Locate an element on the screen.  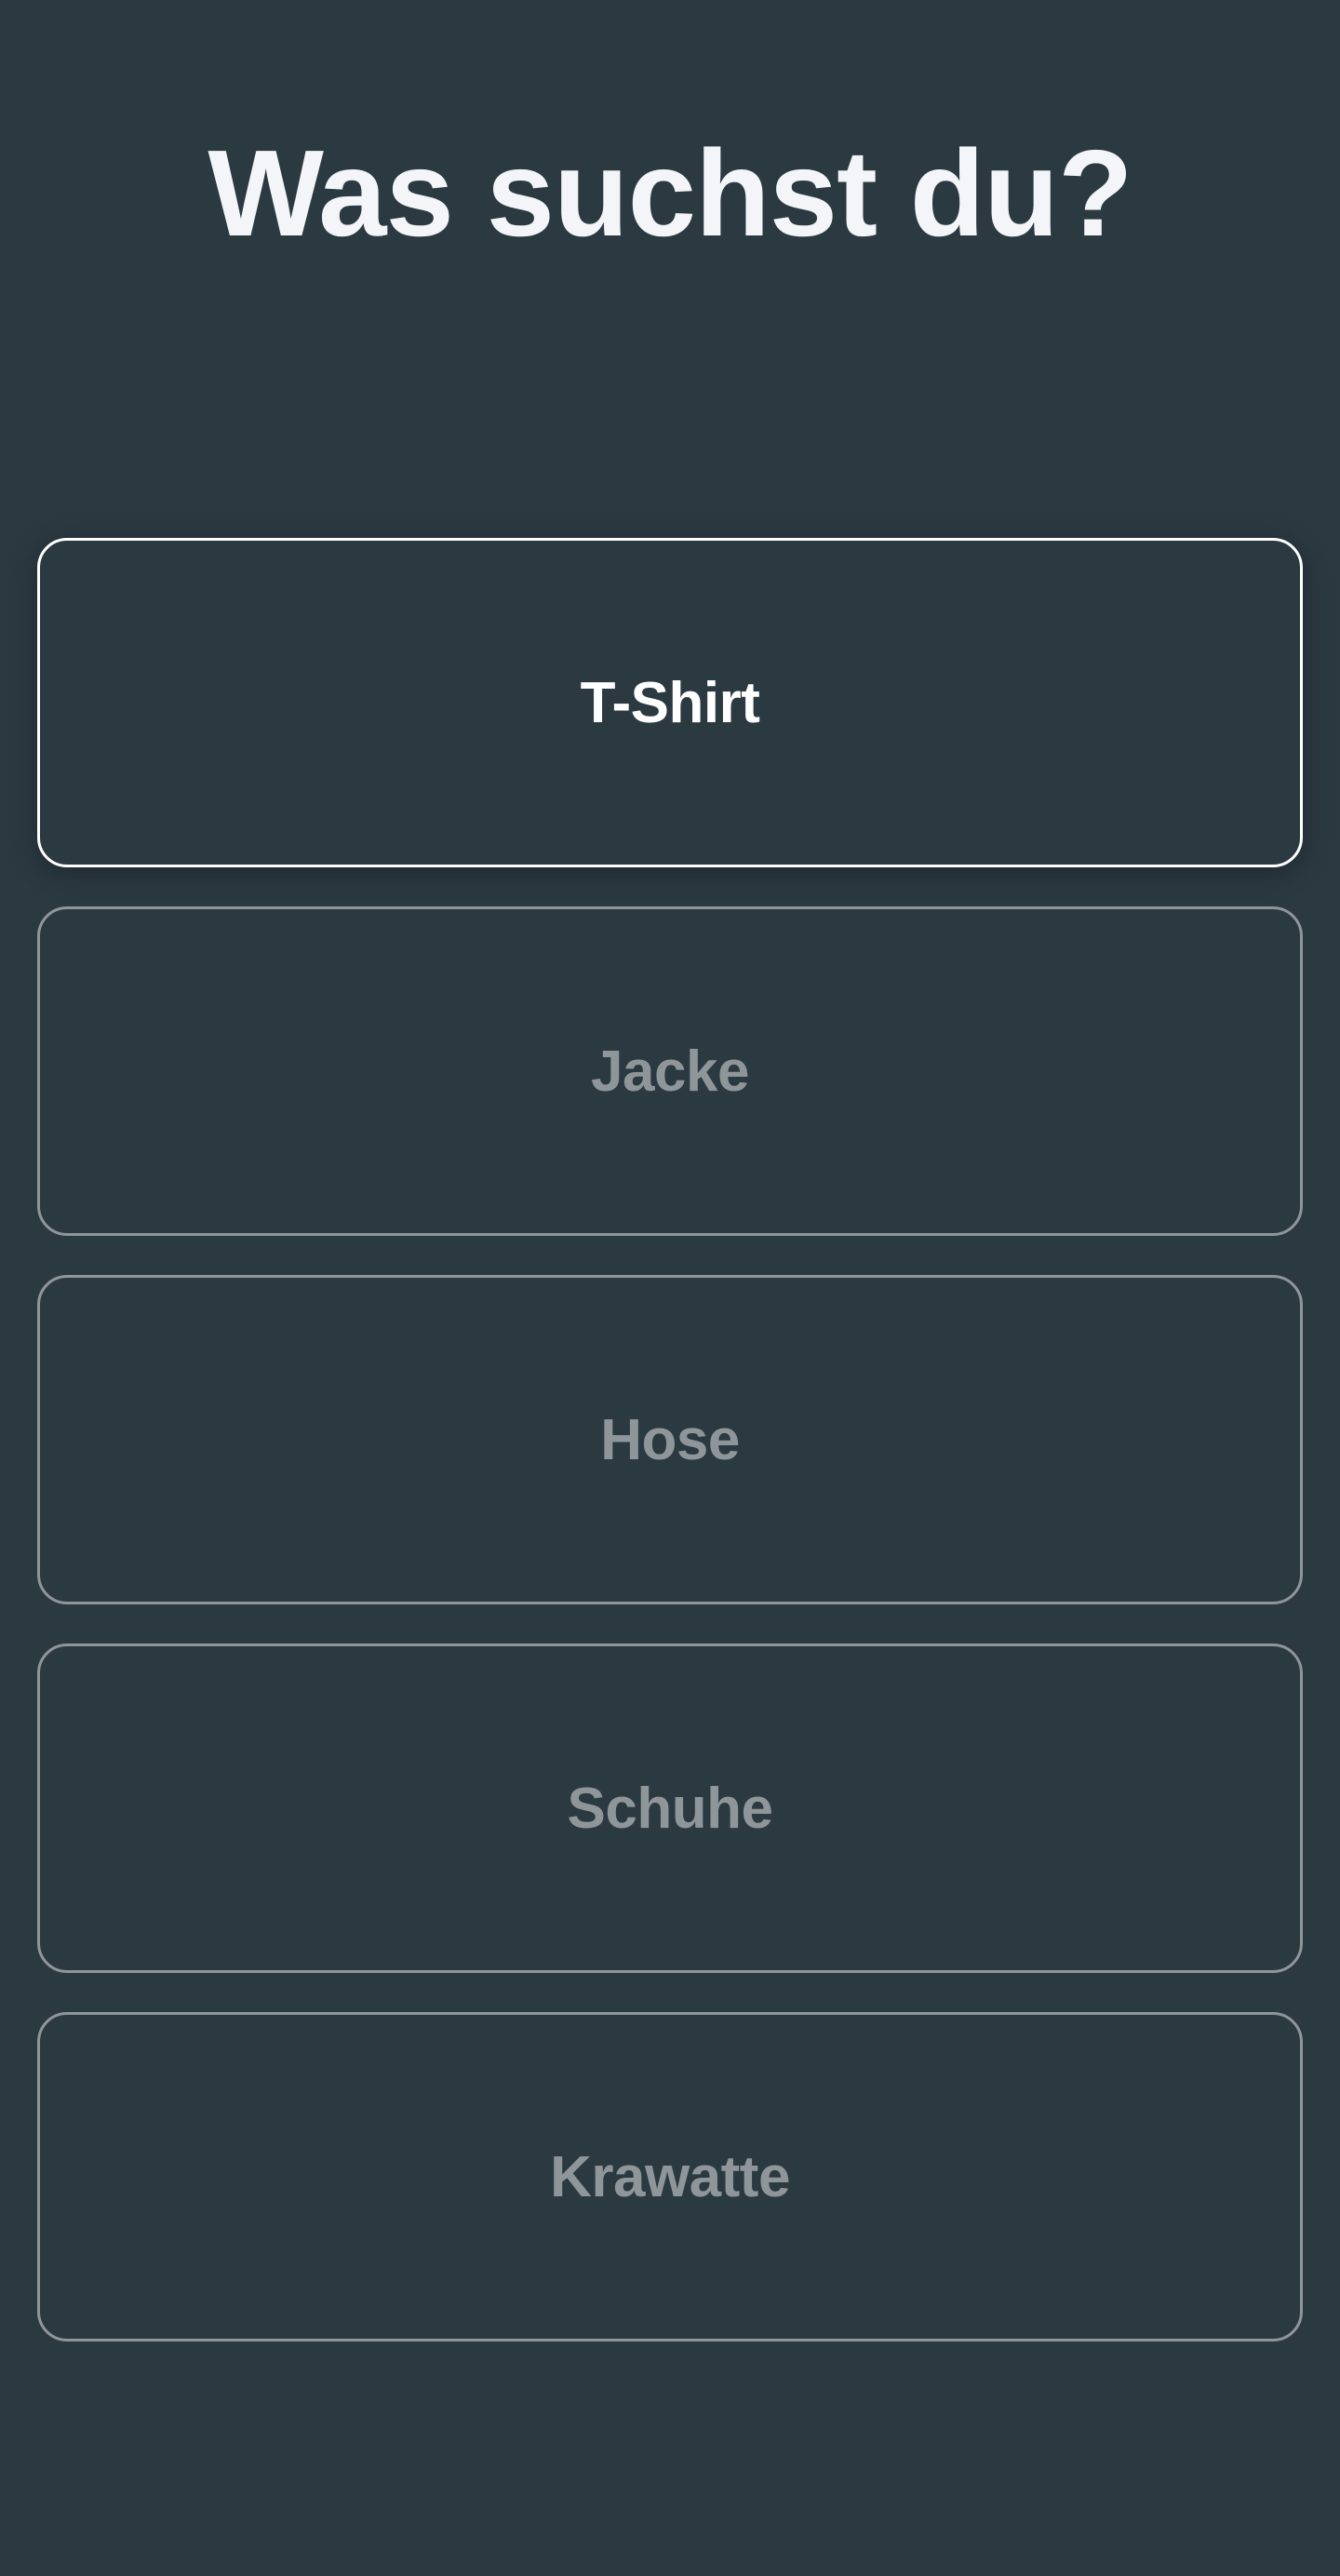
option-schuhe: Schuhe is located at coordinates (670, 1808).